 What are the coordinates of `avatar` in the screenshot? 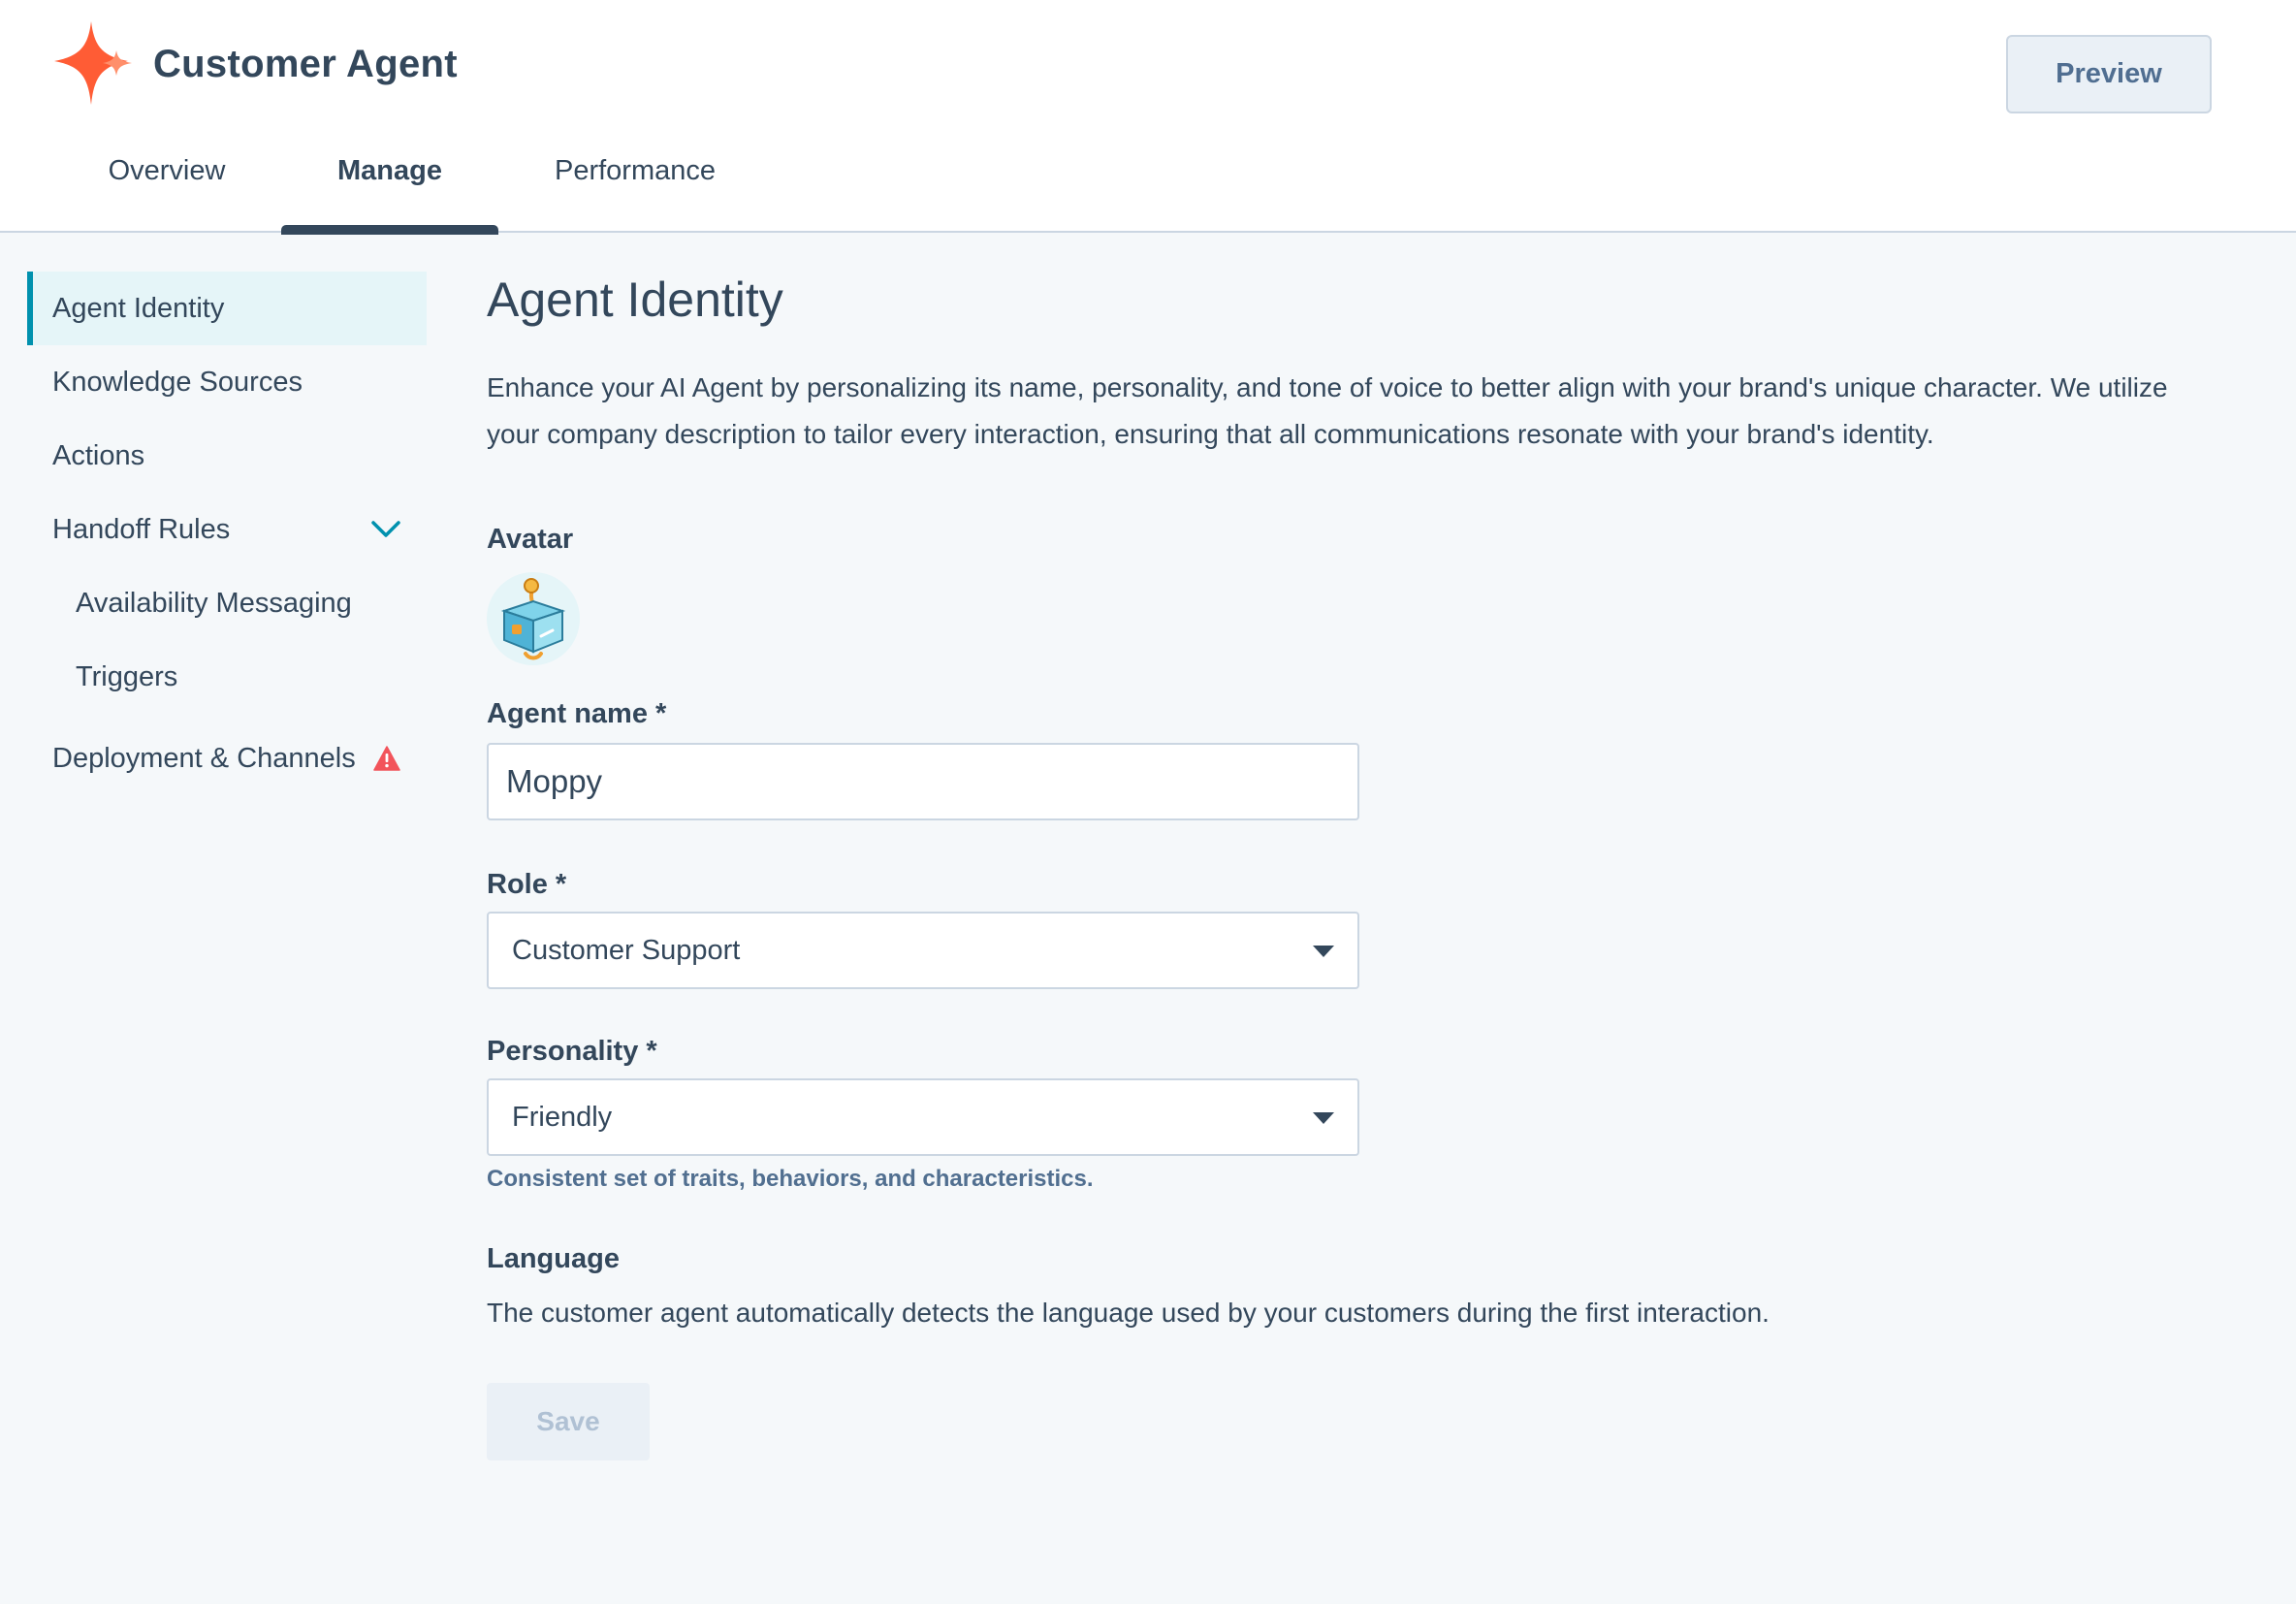 It's located at (533, 618).